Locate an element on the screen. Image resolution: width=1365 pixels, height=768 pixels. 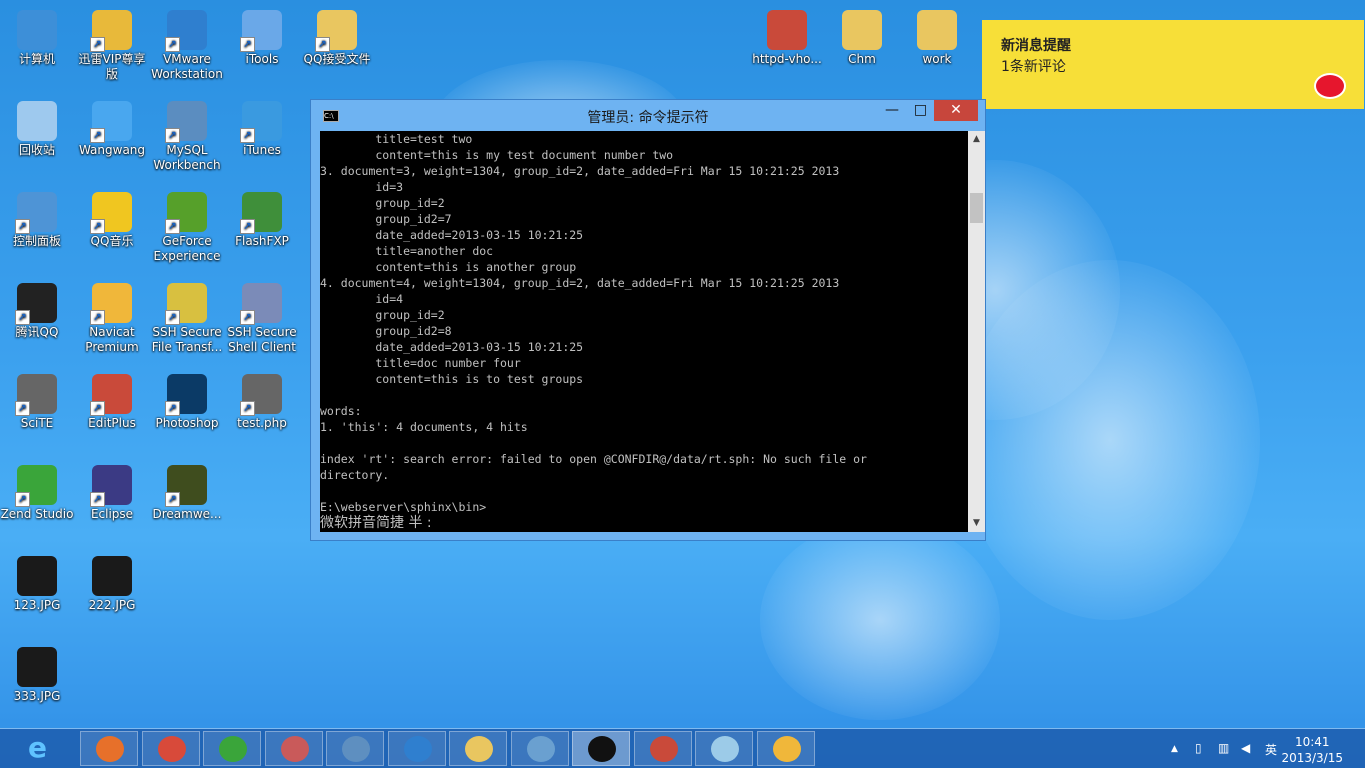
editplus-file-icon is located at coordinates (787, 30).